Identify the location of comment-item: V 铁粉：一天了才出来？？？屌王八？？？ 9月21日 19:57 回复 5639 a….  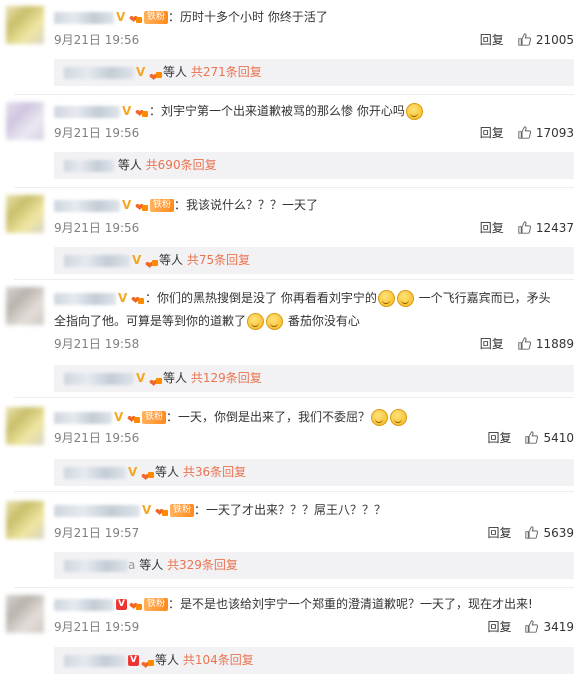
(294, 540).